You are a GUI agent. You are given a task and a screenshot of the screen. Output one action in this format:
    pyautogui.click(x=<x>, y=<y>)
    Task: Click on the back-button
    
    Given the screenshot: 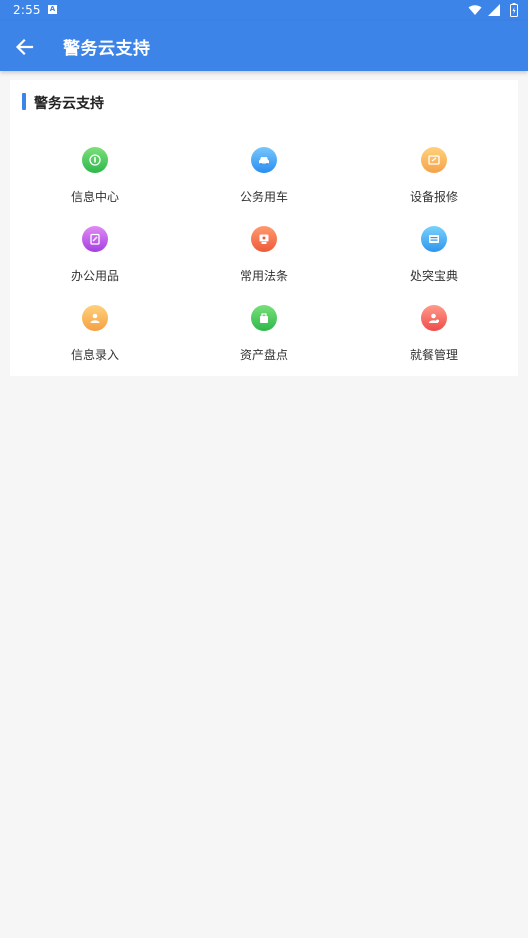 What is the action you would take?
    pyautogui.click(x=25, y=47)
    